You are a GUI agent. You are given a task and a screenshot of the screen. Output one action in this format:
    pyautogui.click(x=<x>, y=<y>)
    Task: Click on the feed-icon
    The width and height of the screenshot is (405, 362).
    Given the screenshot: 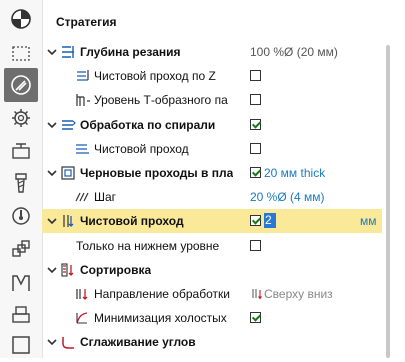 What is the action you would take?
    pyautogui.click(x=21, y=216)
    